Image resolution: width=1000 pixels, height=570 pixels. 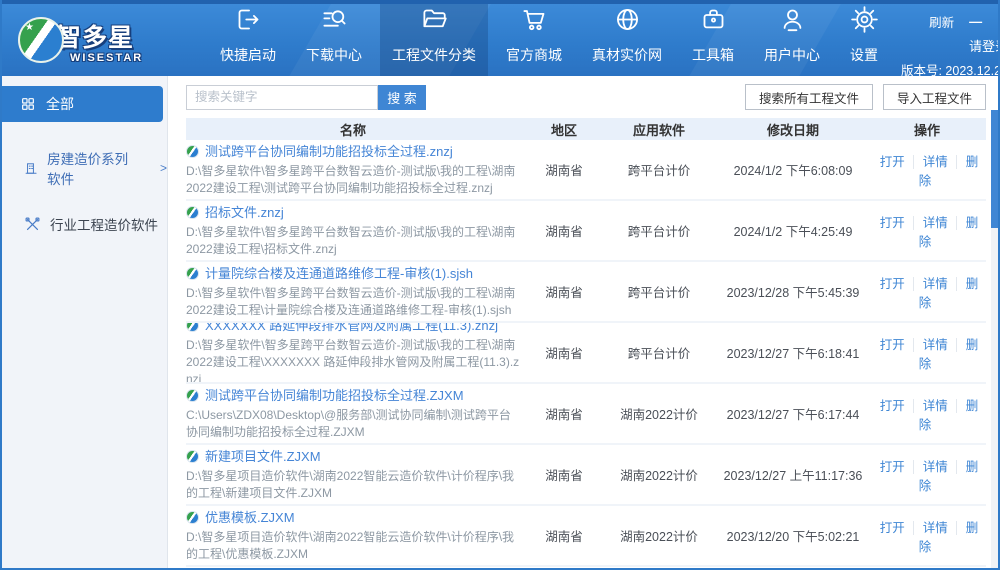 What do you see at coordinates (793, 232) in the screenshot?
I see `date-cell: 2024/1/2 下午4:25:49` at bounding box center [793, 232].